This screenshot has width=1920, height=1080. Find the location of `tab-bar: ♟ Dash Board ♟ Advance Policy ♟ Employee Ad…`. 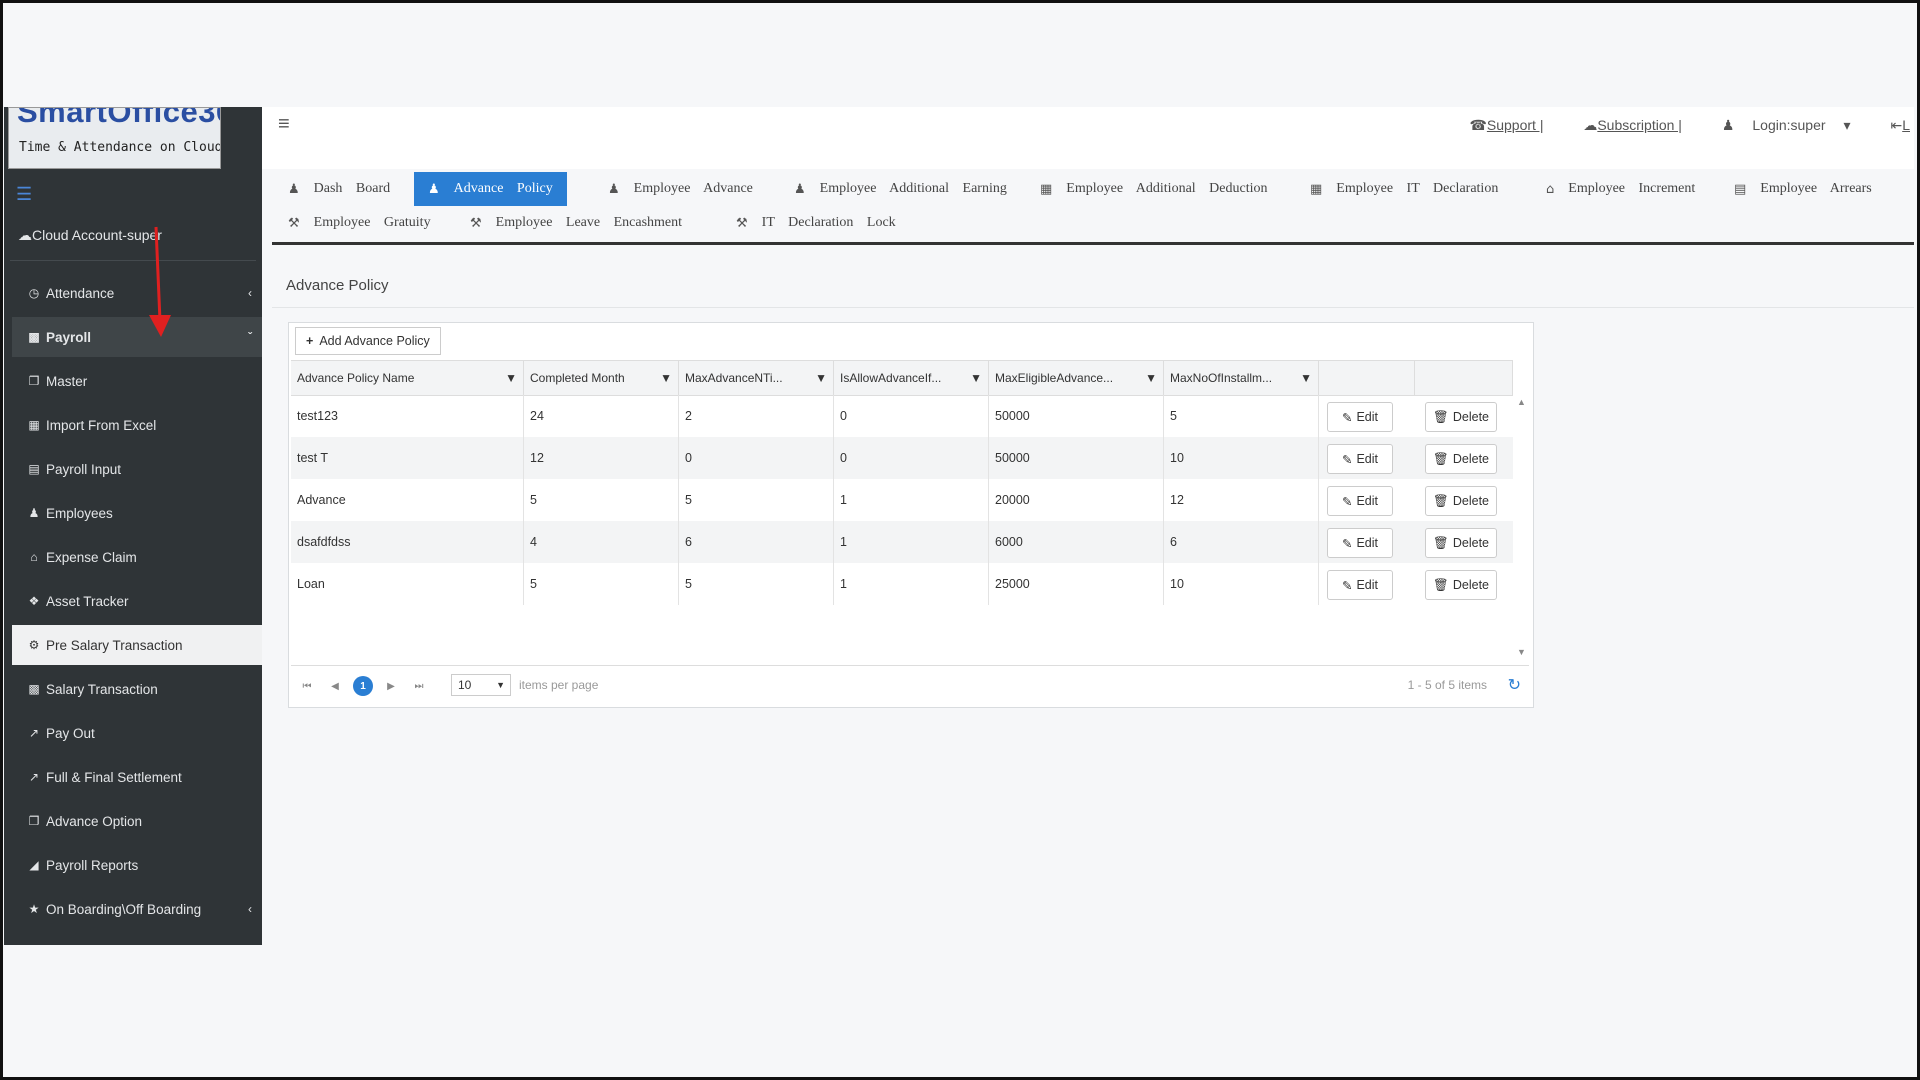

tab-bar: ♟ Dash Board ♟ Advance Policy ♟ Employee Ad… is located at coordinates (1093, 207).